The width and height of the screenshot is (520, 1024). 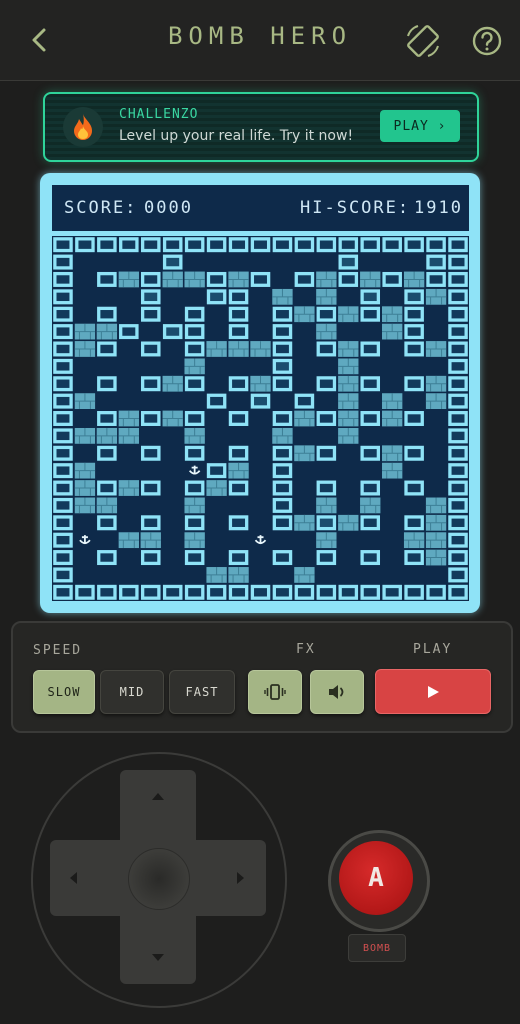 What do you see at coordinates (159, 114) in the screenshot?
I see `banner-brand: CHALLENZO` at bounding box center [159, 114].